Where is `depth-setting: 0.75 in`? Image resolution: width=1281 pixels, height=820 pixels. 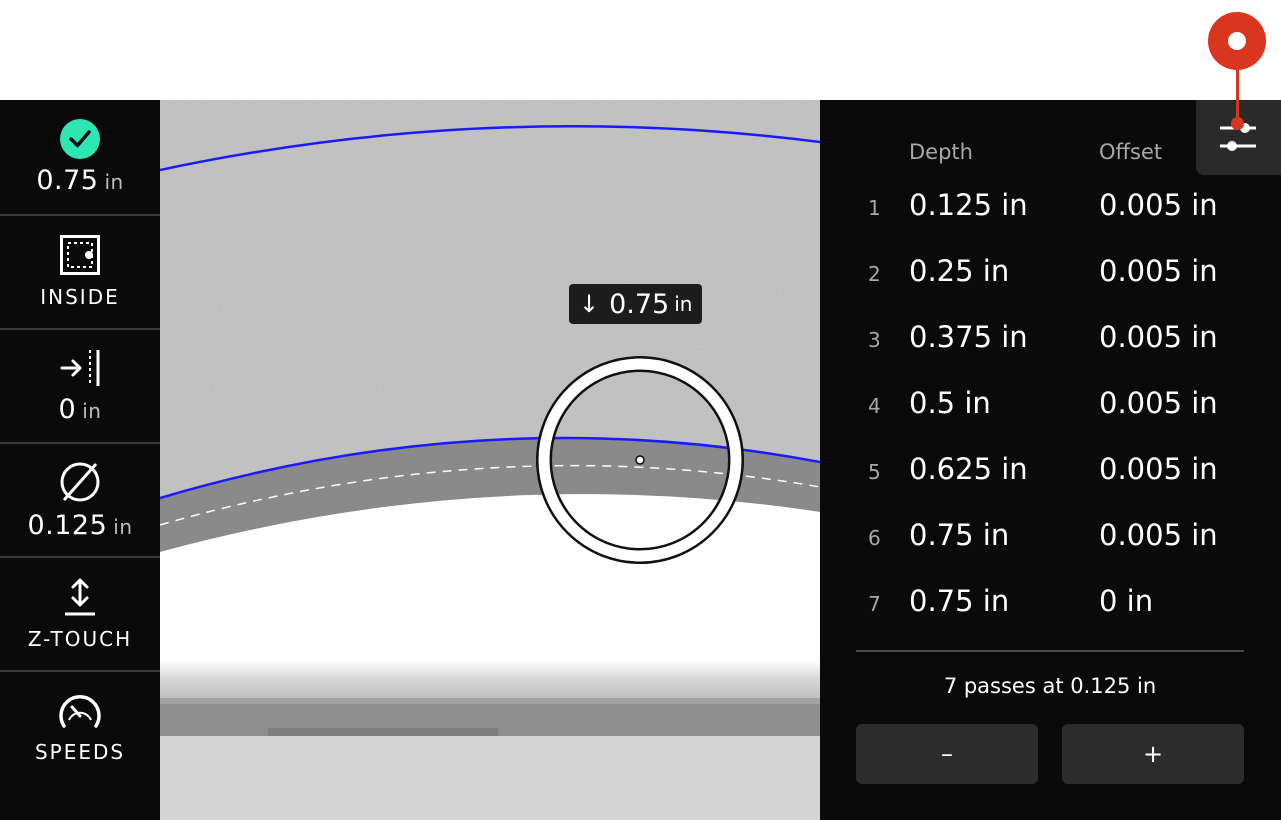
depth-setting: 0.75 in is located at coordinates (80, 158).